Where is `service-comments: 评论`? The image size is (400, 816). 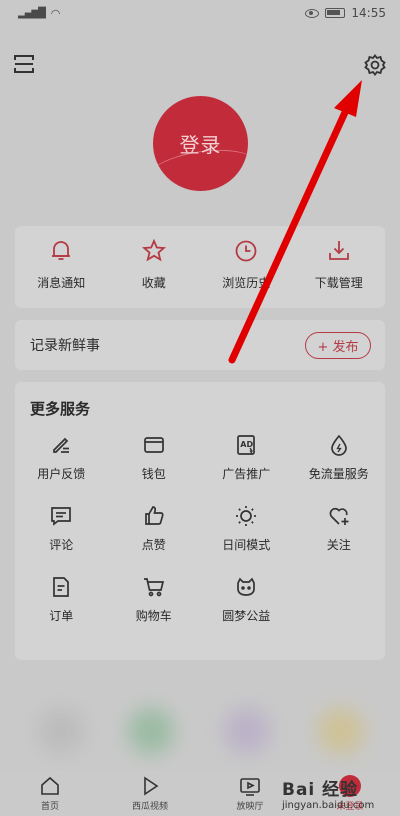
service-comments: 评论 is located at coordinates (61, 528).